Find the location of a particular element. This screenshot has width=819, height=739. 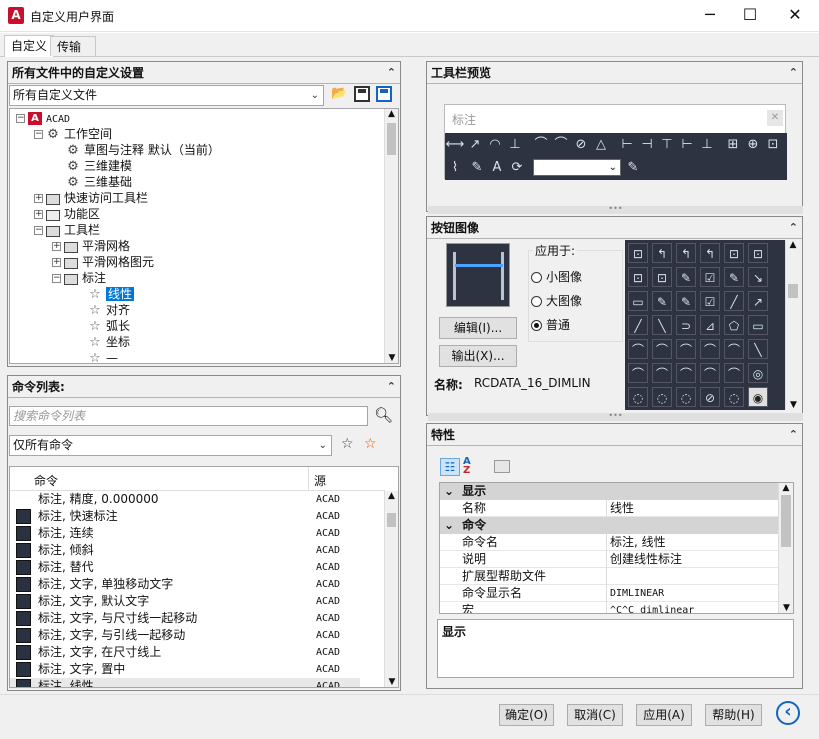

property-category-display: ⌄ 显示 is located at coordinates (609, 491).